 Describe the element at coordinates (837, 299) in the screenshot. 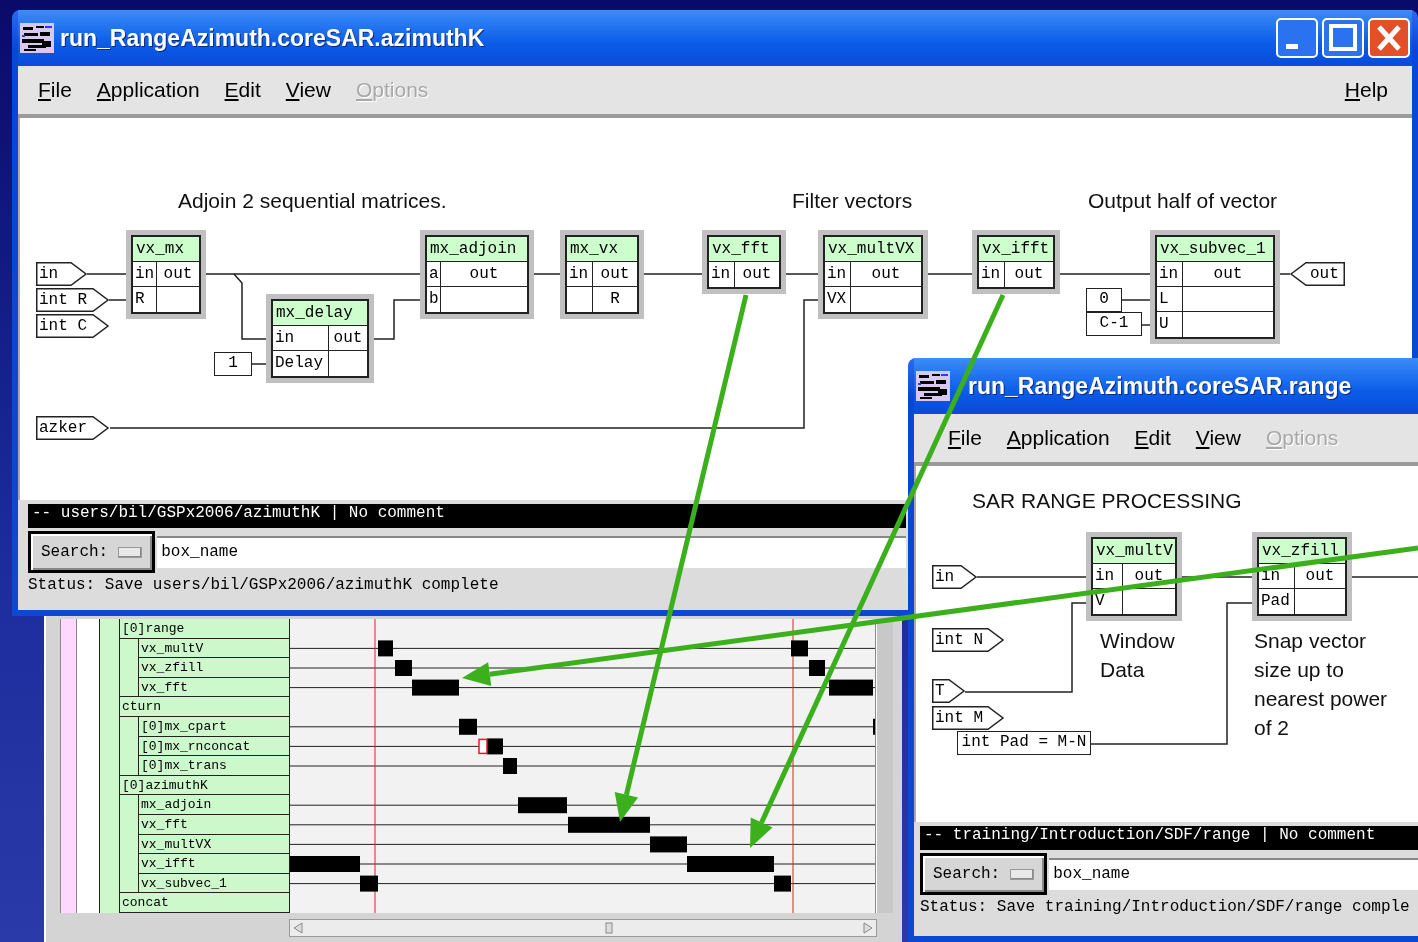

I see `port-label: VX` at that location.